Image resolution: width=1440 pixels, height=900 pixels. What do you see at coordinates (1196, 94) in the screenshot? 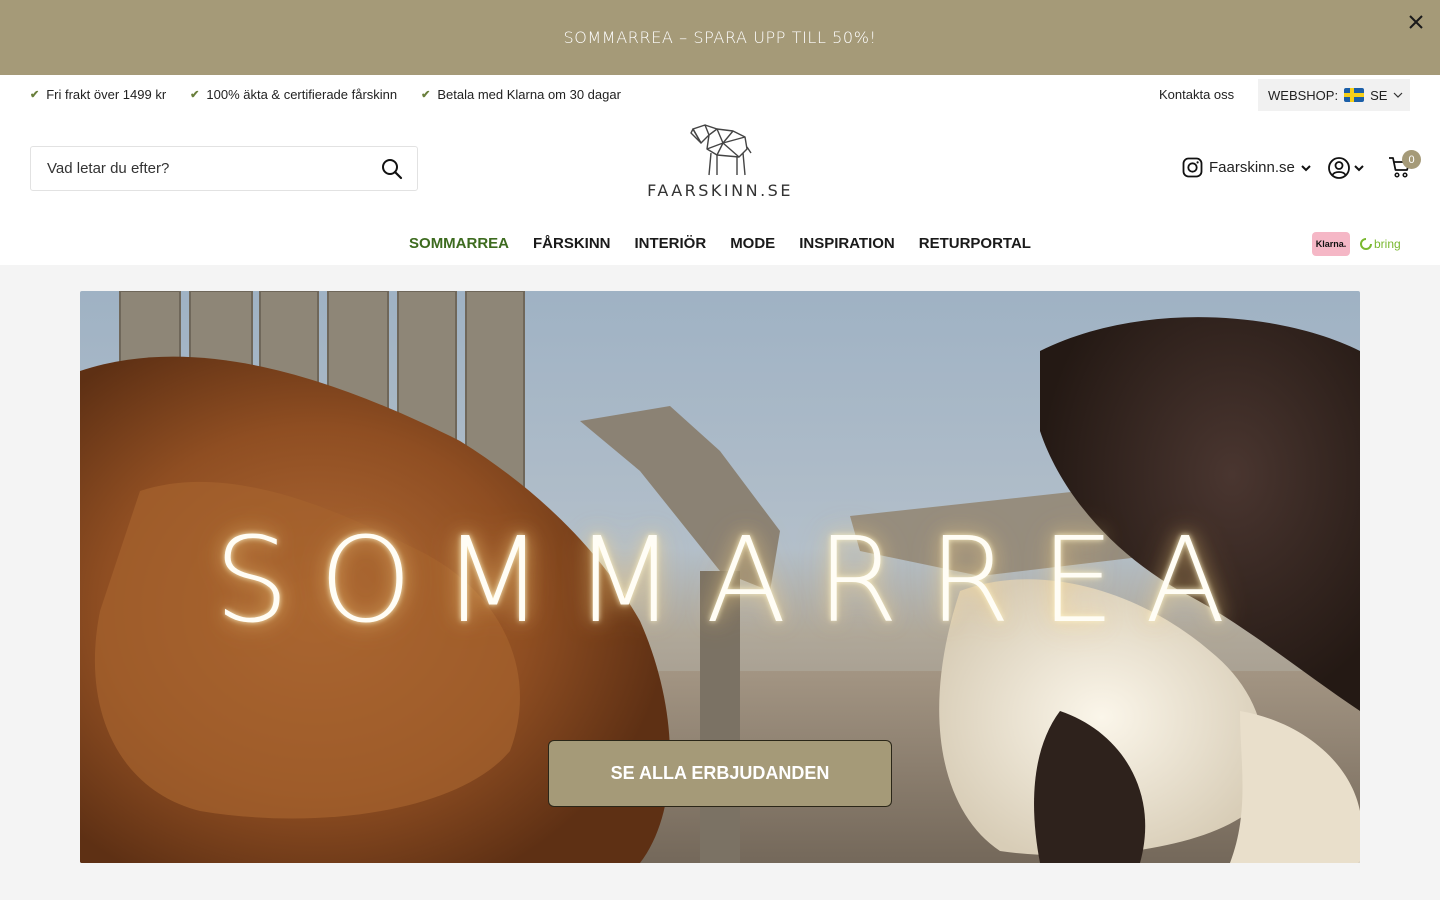
I see `contact-link: Kontakta oss` at bounding box center [1196, 94].